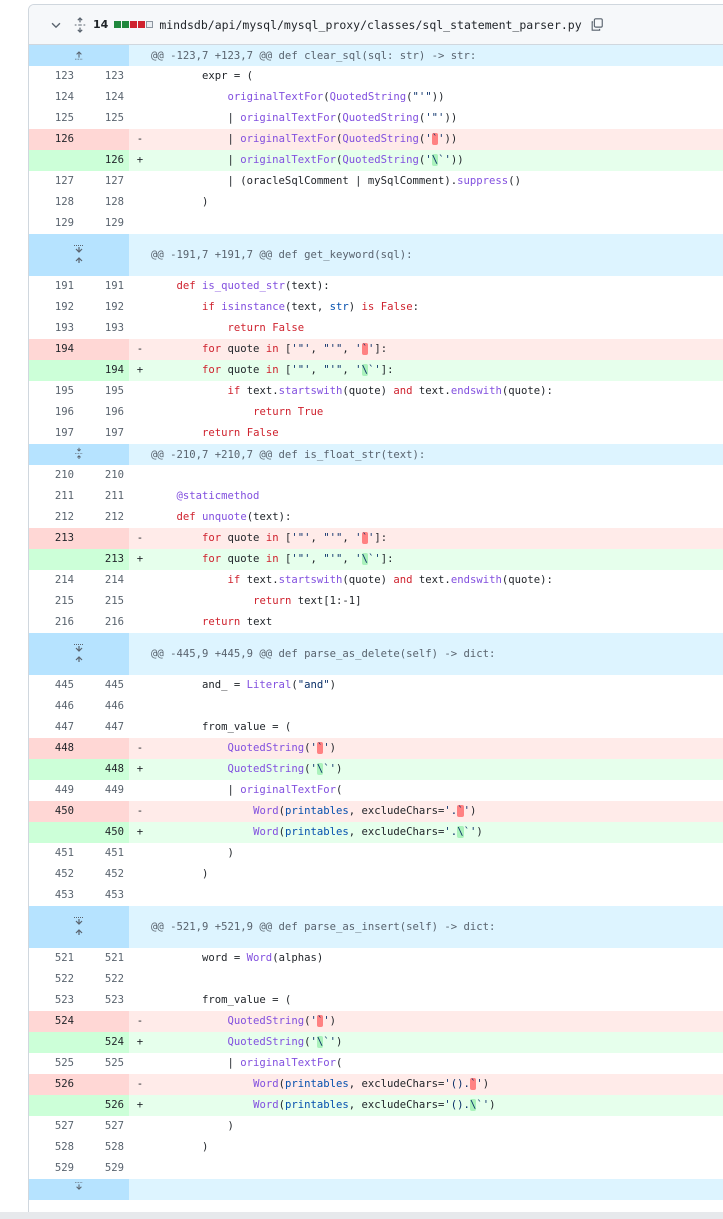  What do you see at coordinates (104, 958) in the screenshot?
I see `new-line-number: 521` at bounding box center [104, 958].